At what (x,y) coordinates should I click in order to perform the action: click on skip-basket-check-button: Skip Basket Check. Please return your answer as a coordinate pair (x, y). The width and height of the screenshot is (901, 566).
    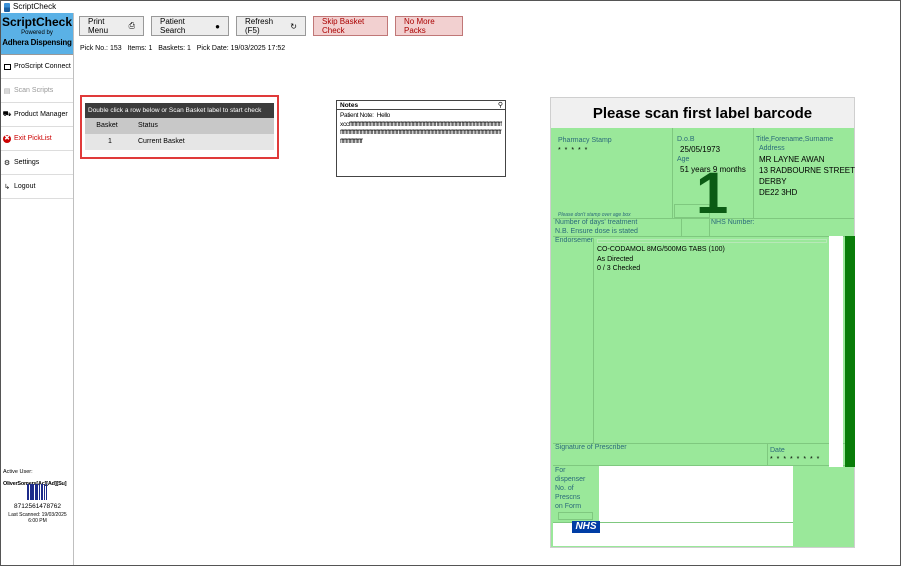
    Looking at the image, I should click on (350, 26).